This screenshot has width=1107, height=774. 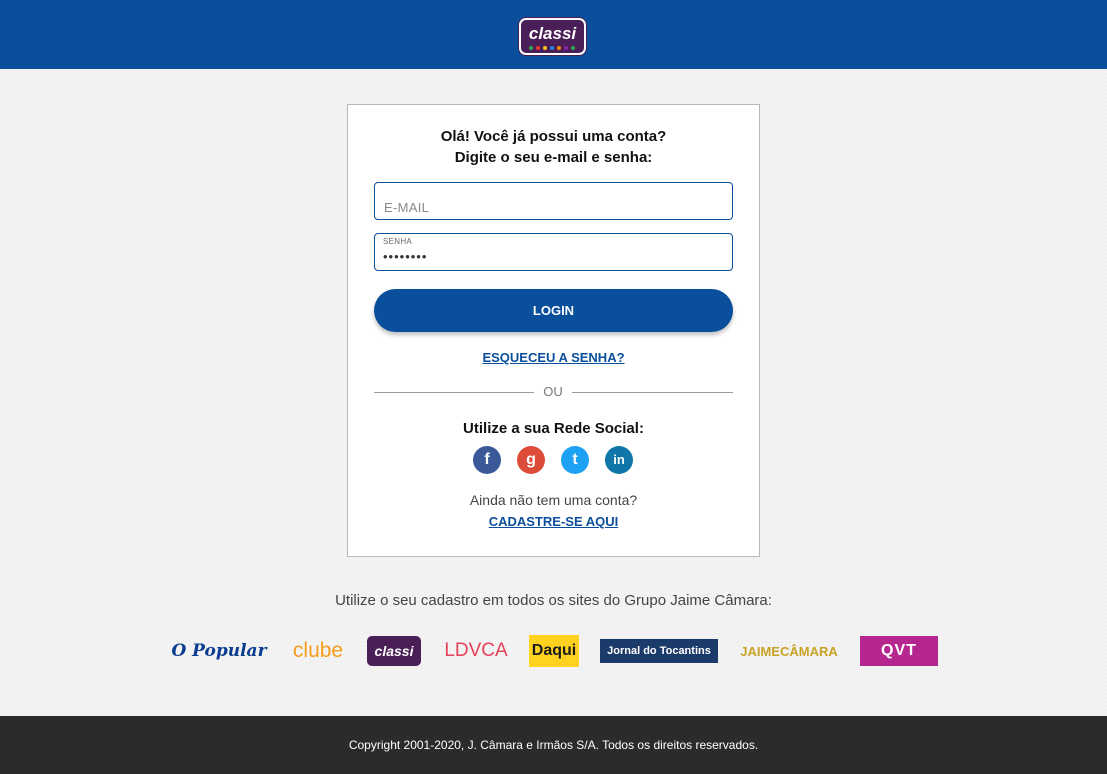 What do you see at coordinates (575, 460) in the screenshot?
I see `twitter-icon: t` at bounding box center [575, 460].